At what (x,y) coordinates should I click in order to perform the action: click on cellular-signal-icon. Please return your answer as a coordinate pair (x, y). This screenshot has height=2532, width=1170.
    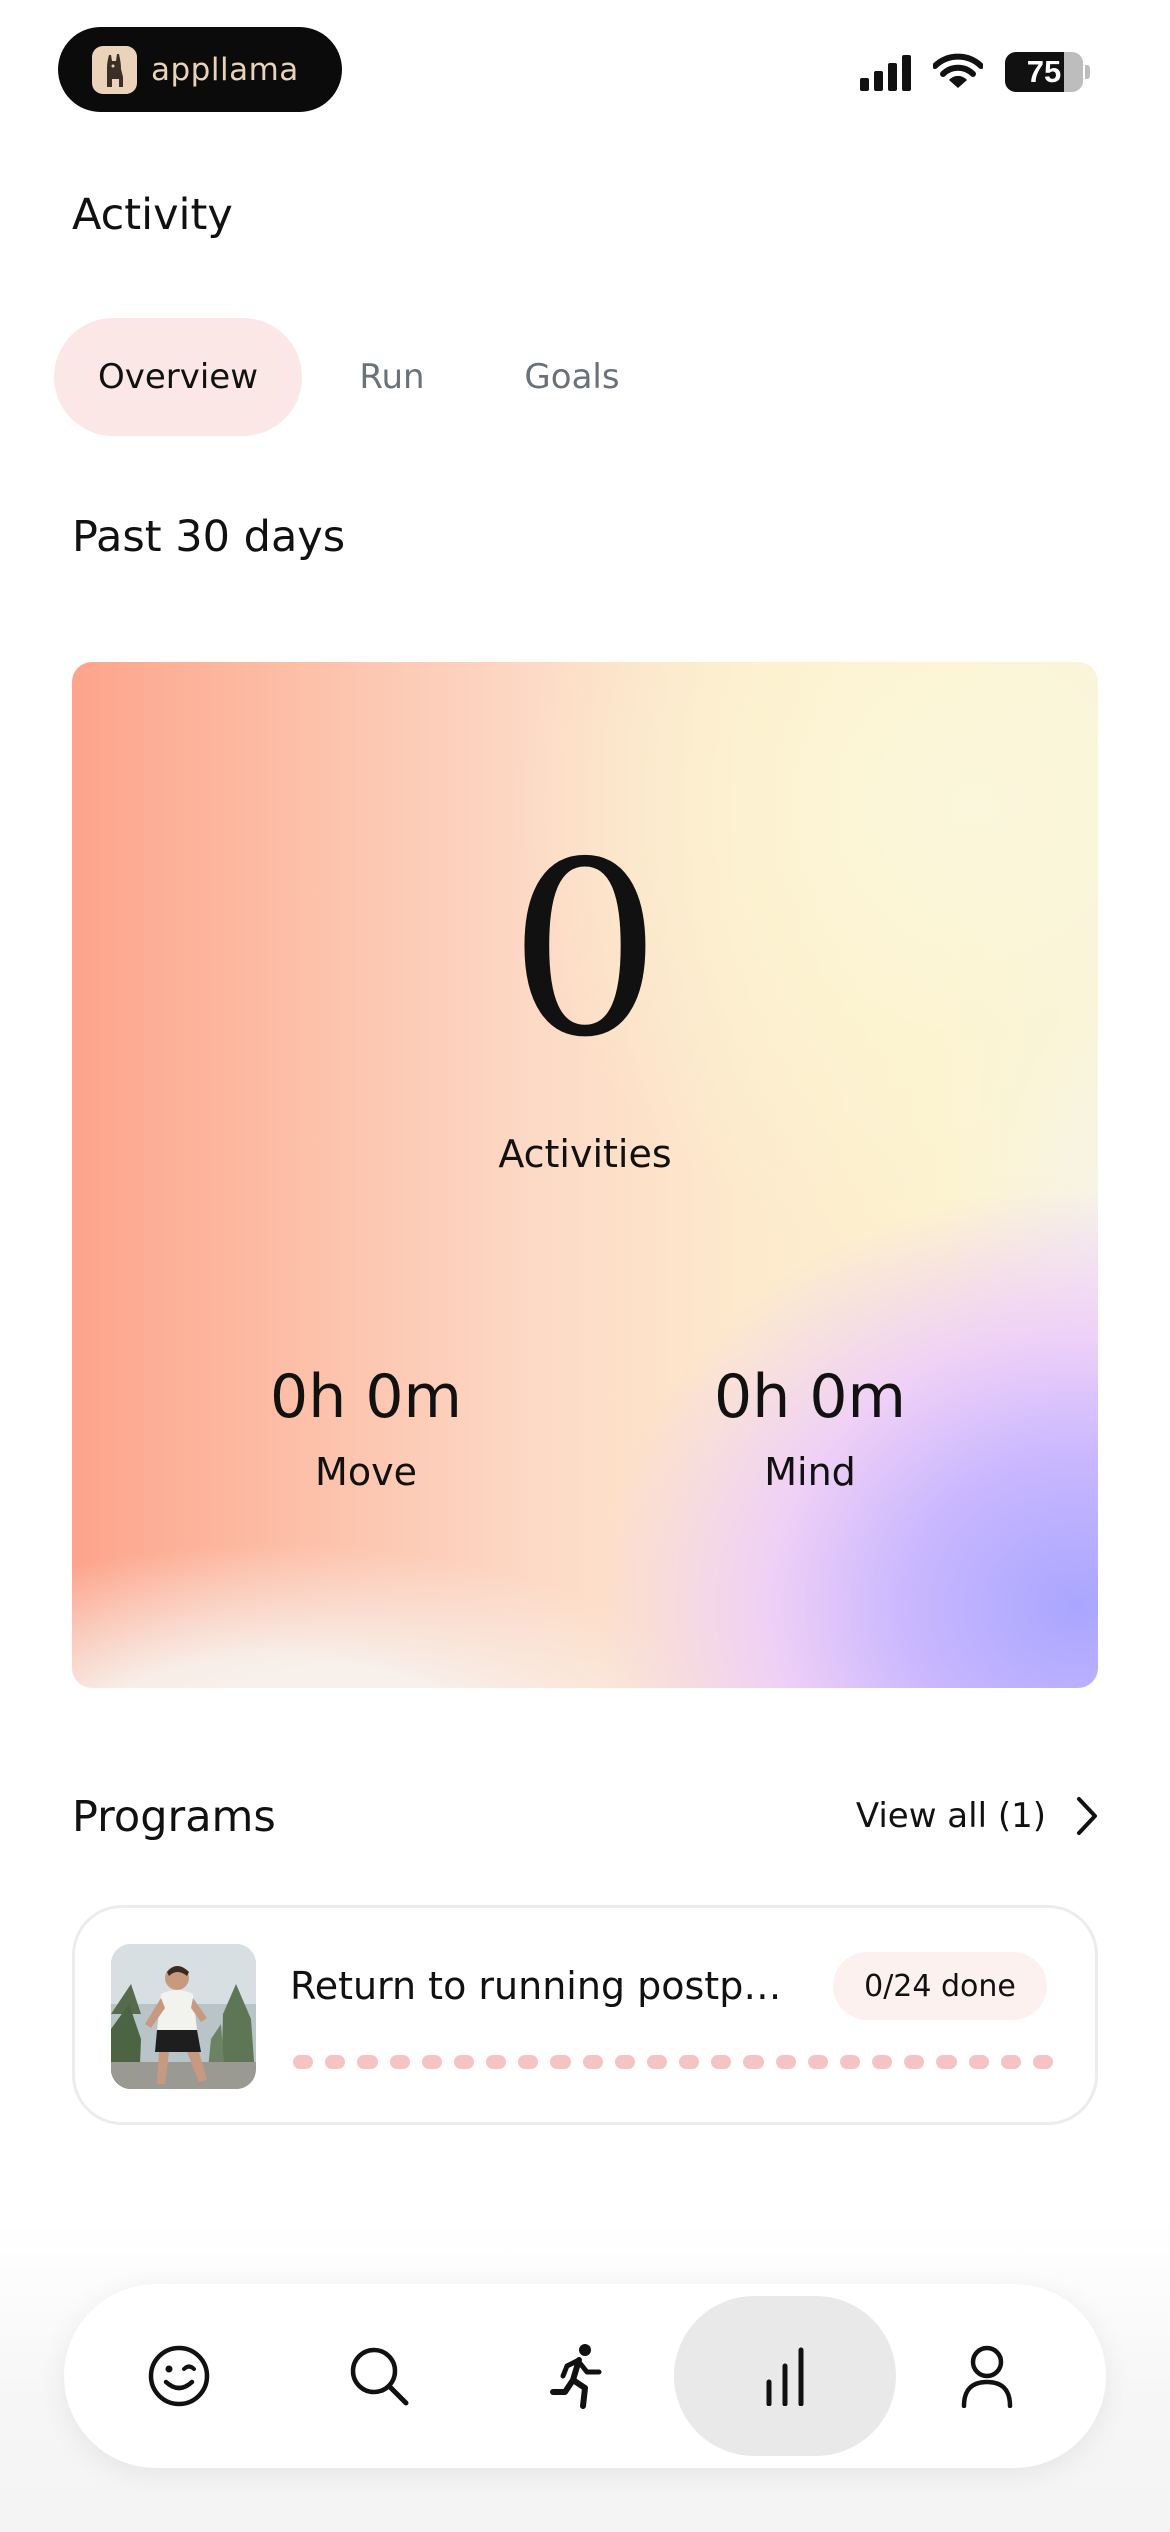
    Looking at the image, I should click on (885, 72).